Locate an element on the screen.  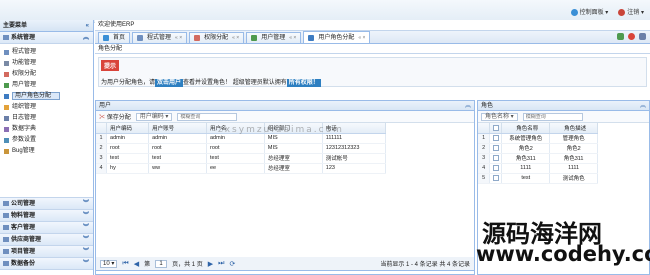
table-row: 2 root root root MIS 12312312323 is located at coordinates (241, 148).